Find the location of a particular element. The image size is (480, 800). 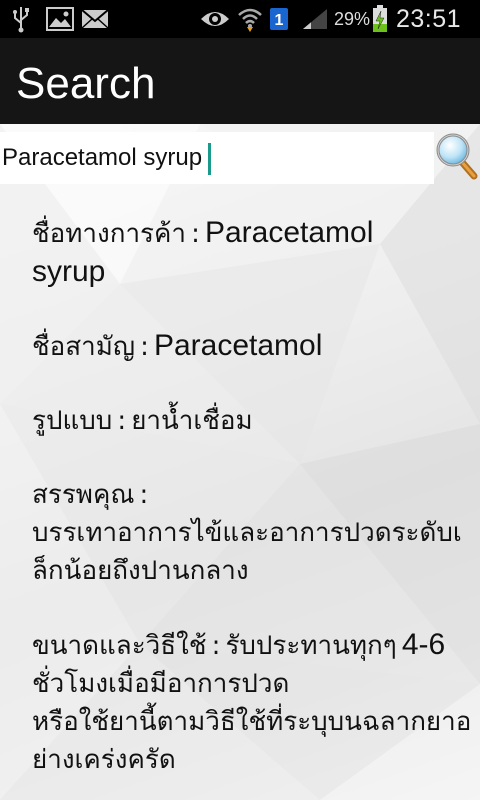

search-input-value: Paracetamol syrup is located at coordinates (102, 157).